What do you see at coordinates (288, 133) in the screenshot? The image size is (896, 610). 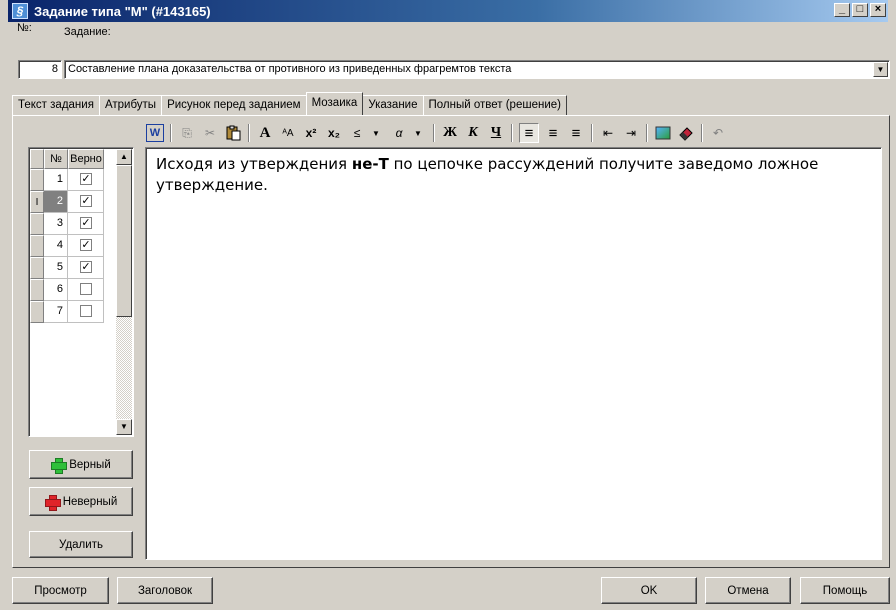 I see `font-size-icon: ᴬA` at bounding box center [288, 133].